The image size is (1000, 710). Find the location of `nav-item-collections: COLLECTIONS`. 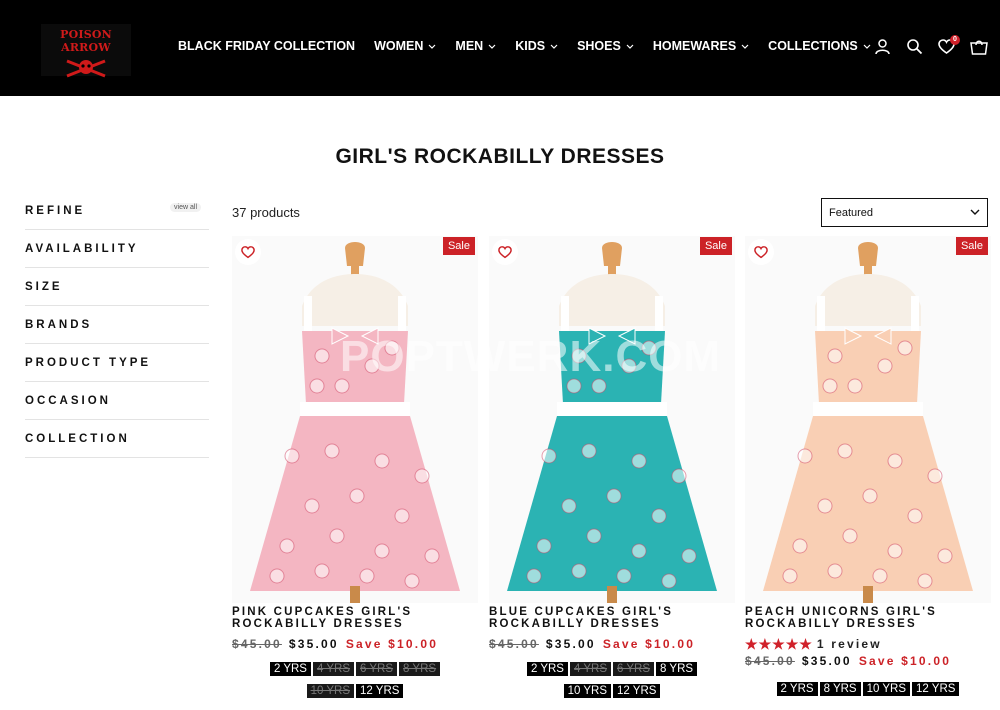

nav-item-collections: COLLECTIONS is located at coordinates (819, 46).